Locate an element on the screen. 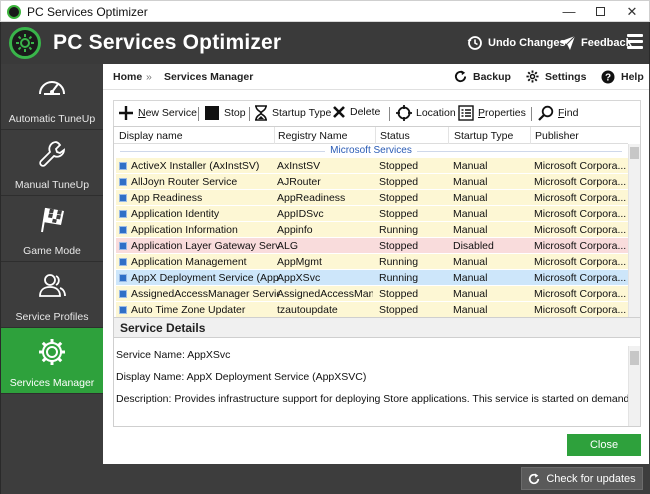 The width and height of the screenshot is (650, 494). find-button: Find is located at coordinates (558, 113).